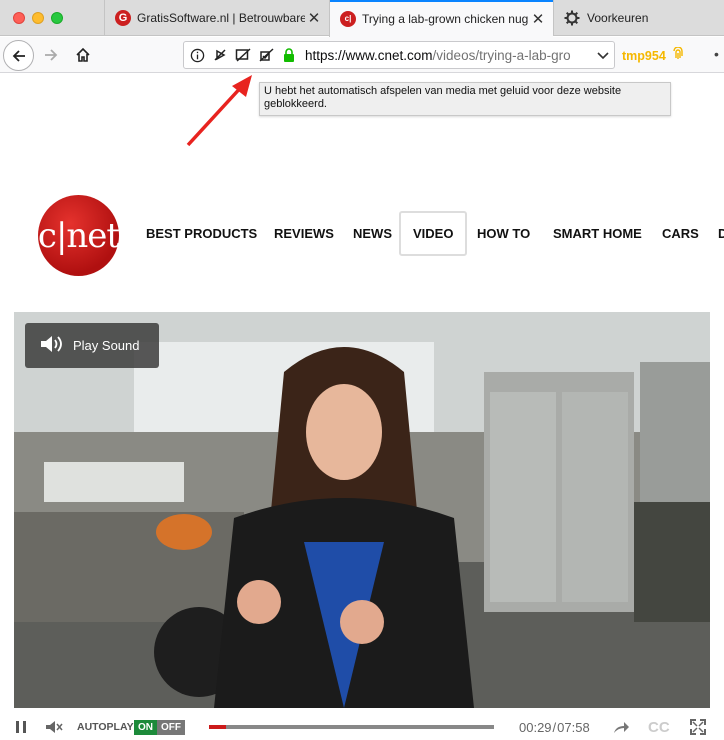 The width and height of the screenshot is (724, 740). What do you see at coordinates (105, 727) in the screenshot?
I see `autoplay-label: AUTOPLAY` at bounding box center [105, 727].